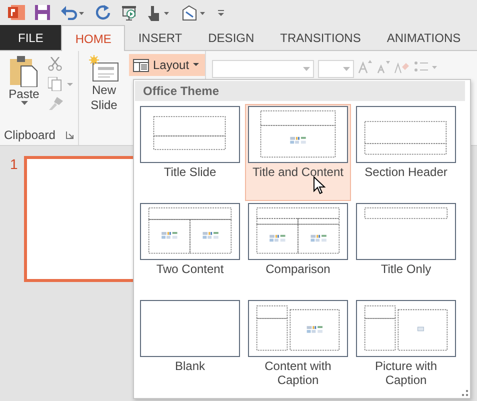  What do you see at coordinates (104, 69) in the screenshot?
I see `new-slide-icon` at bounding box center [104, 69].